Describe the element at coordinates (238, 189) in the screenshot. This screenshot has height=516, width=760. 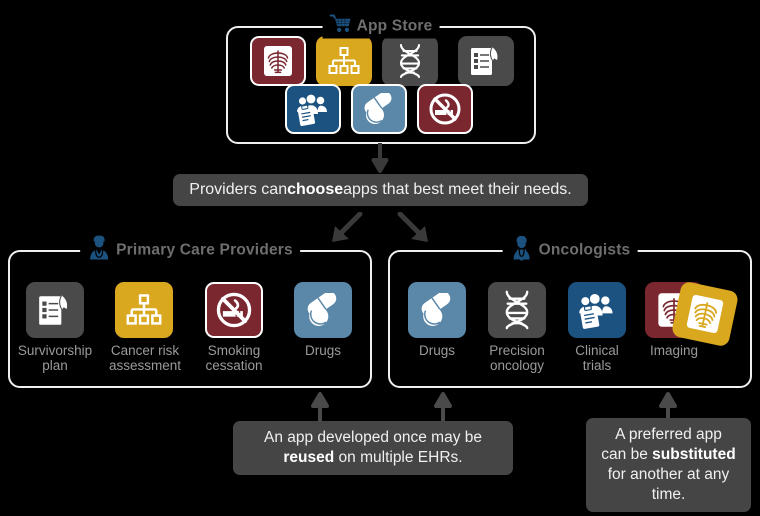
I see `banner-prefix: Providers can` at that location.